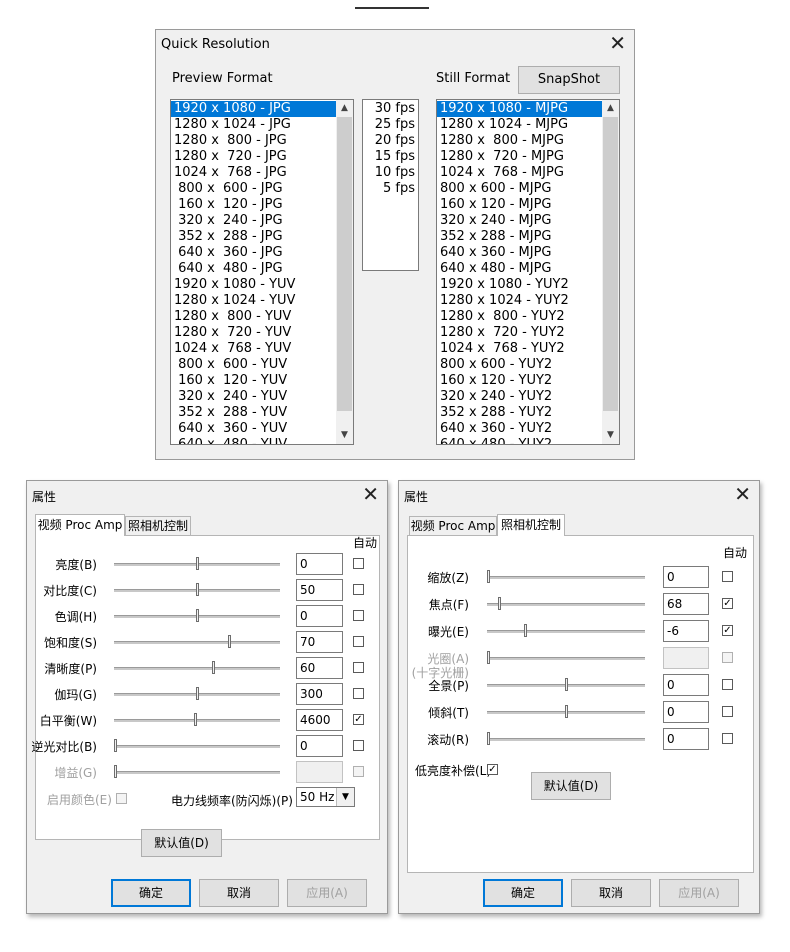 The image size is (790, 952). What do you see at coordinates (253, 397) in the screenshot?
I see `list-item: 320 x 240 - YUV` at bounding box center [253, 397].